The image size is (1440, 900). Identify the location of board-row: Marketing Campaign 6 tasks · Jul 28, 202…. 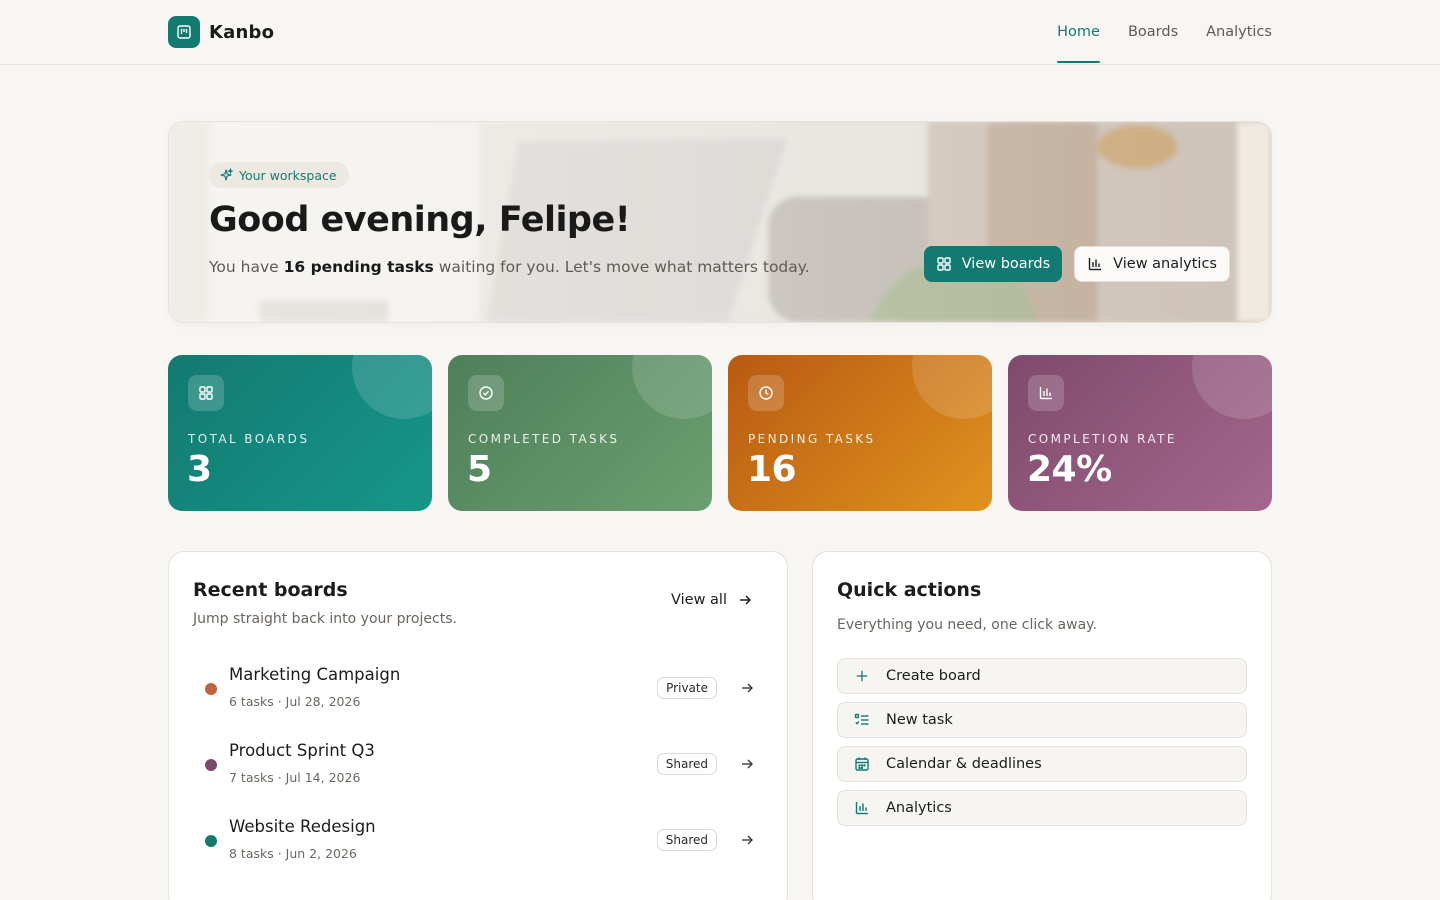
(474, 683).